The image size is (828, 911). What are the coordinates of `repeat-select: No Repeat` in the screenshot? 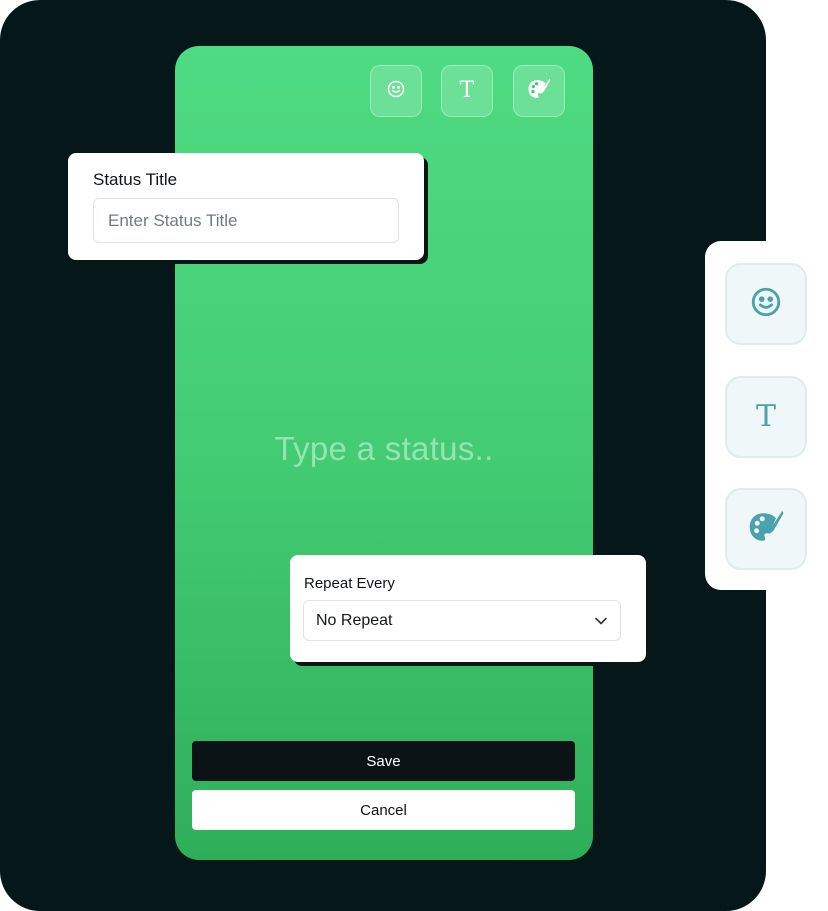 It's located at (462, 620).